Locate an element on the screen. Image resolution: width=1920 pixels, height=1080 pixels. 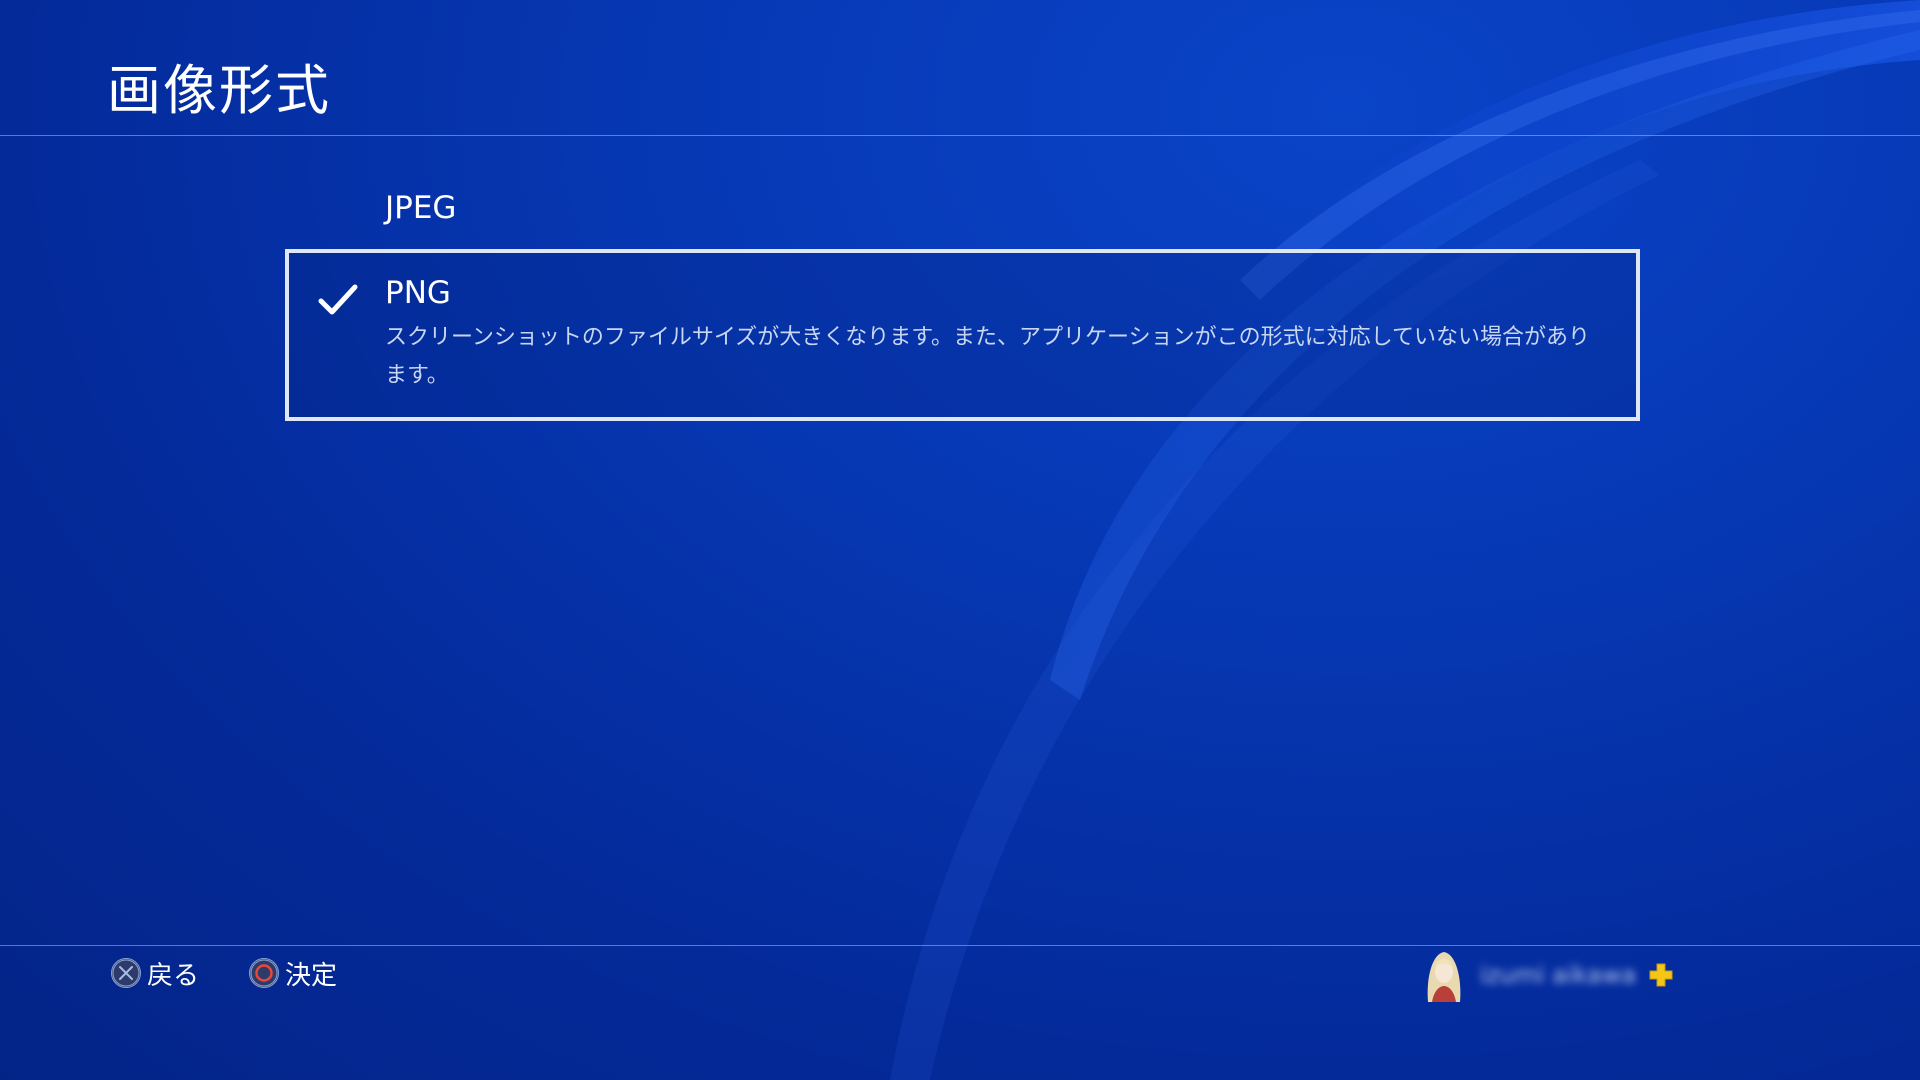
back-button: 戻る is located at coordinates (155, 973).